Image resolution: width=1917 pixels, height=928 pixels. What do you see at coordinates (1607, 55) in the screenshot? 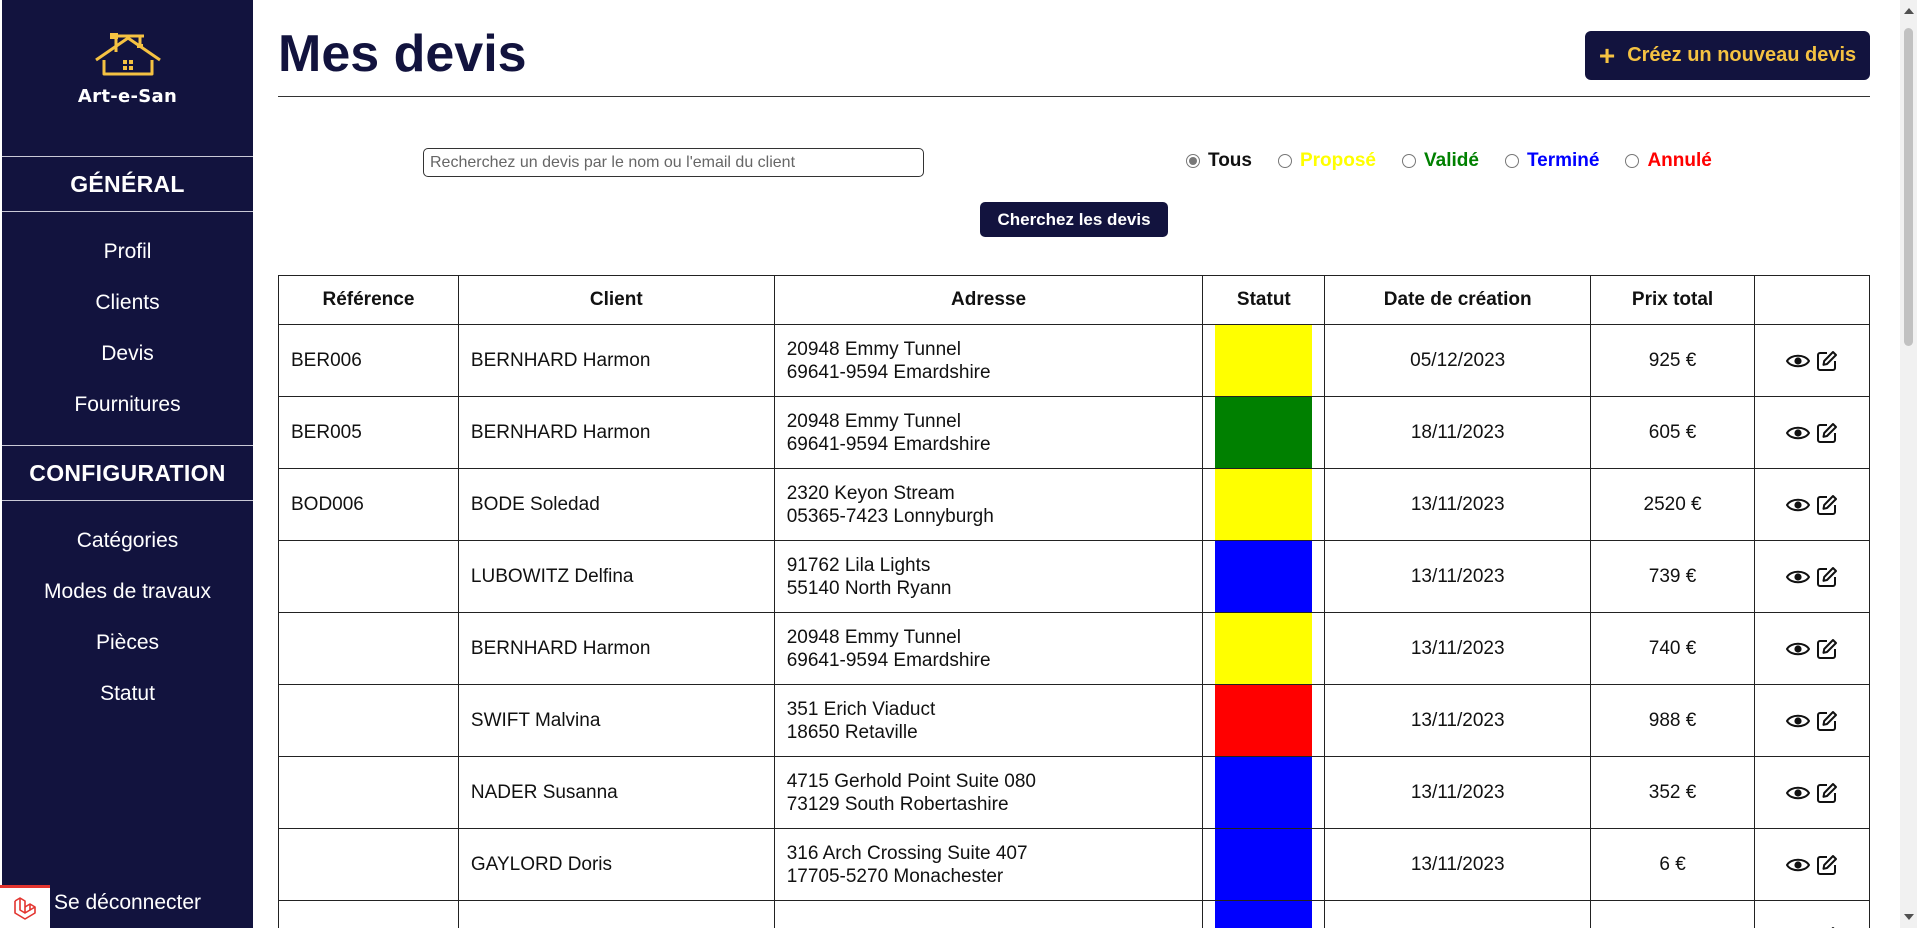
I see `plus-icon: +` at bounding box center [1607, 55].